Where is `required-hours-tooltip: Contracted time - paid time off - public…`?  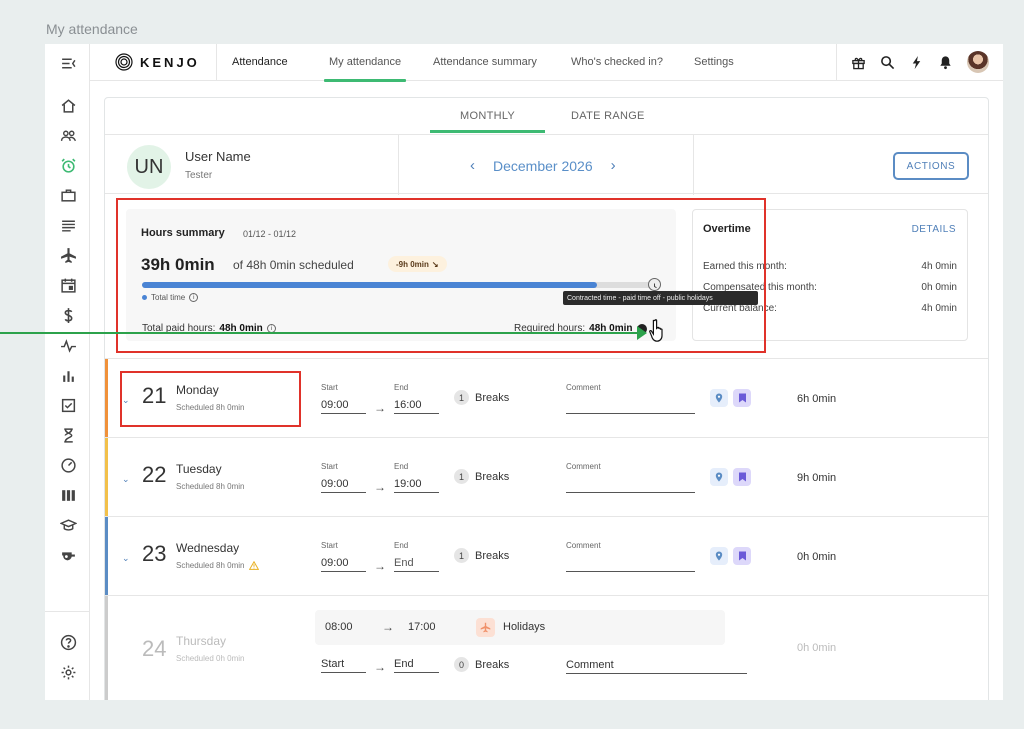 required-hours-tooltip: Contracted time - paid time off - public… is located at coordinates (660, 298).